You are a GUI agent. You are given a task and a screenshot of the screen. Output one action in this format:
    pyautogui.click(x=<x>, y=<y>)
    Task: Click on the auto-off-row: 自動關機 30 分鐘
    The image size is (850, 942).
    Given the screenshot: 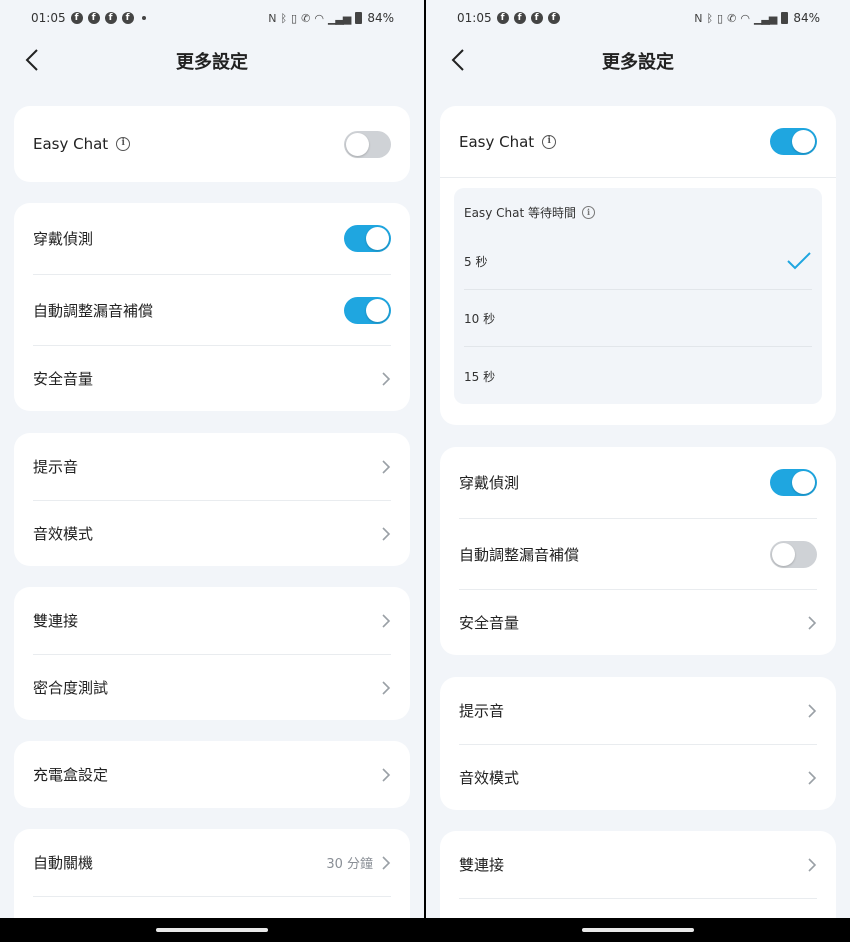 What is the action you would take?
    pyautogui.click(x=212, y=862)
    